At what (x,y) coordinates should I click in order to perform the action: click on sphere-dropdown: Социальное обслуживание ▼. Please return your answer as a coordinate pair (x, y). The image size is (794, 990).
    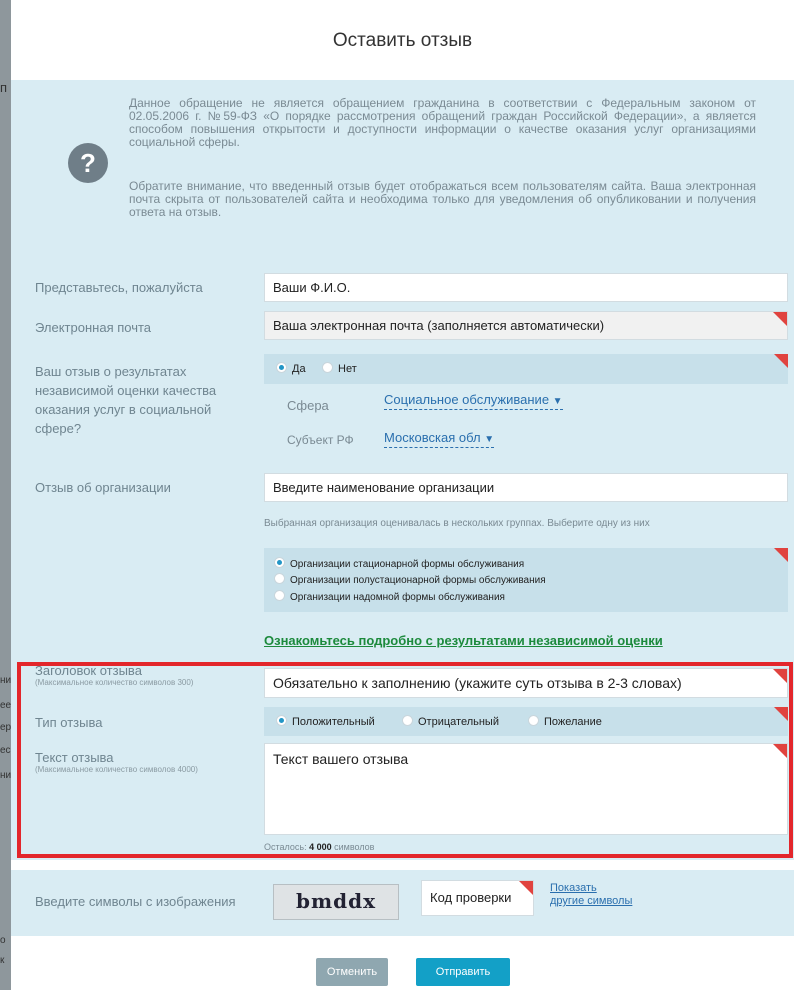
    Looking at the image, I should click on (473, 401).